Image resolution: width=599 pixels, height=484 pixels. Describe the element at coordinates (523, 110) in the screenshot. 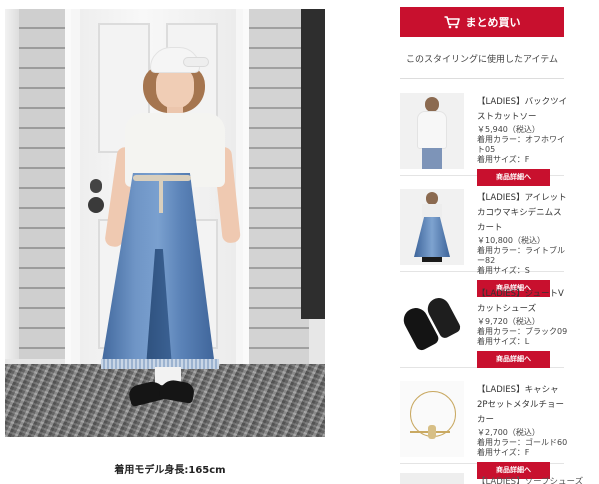

I see `item-name: 【LADIES】バックツイストカットソー` at that location.